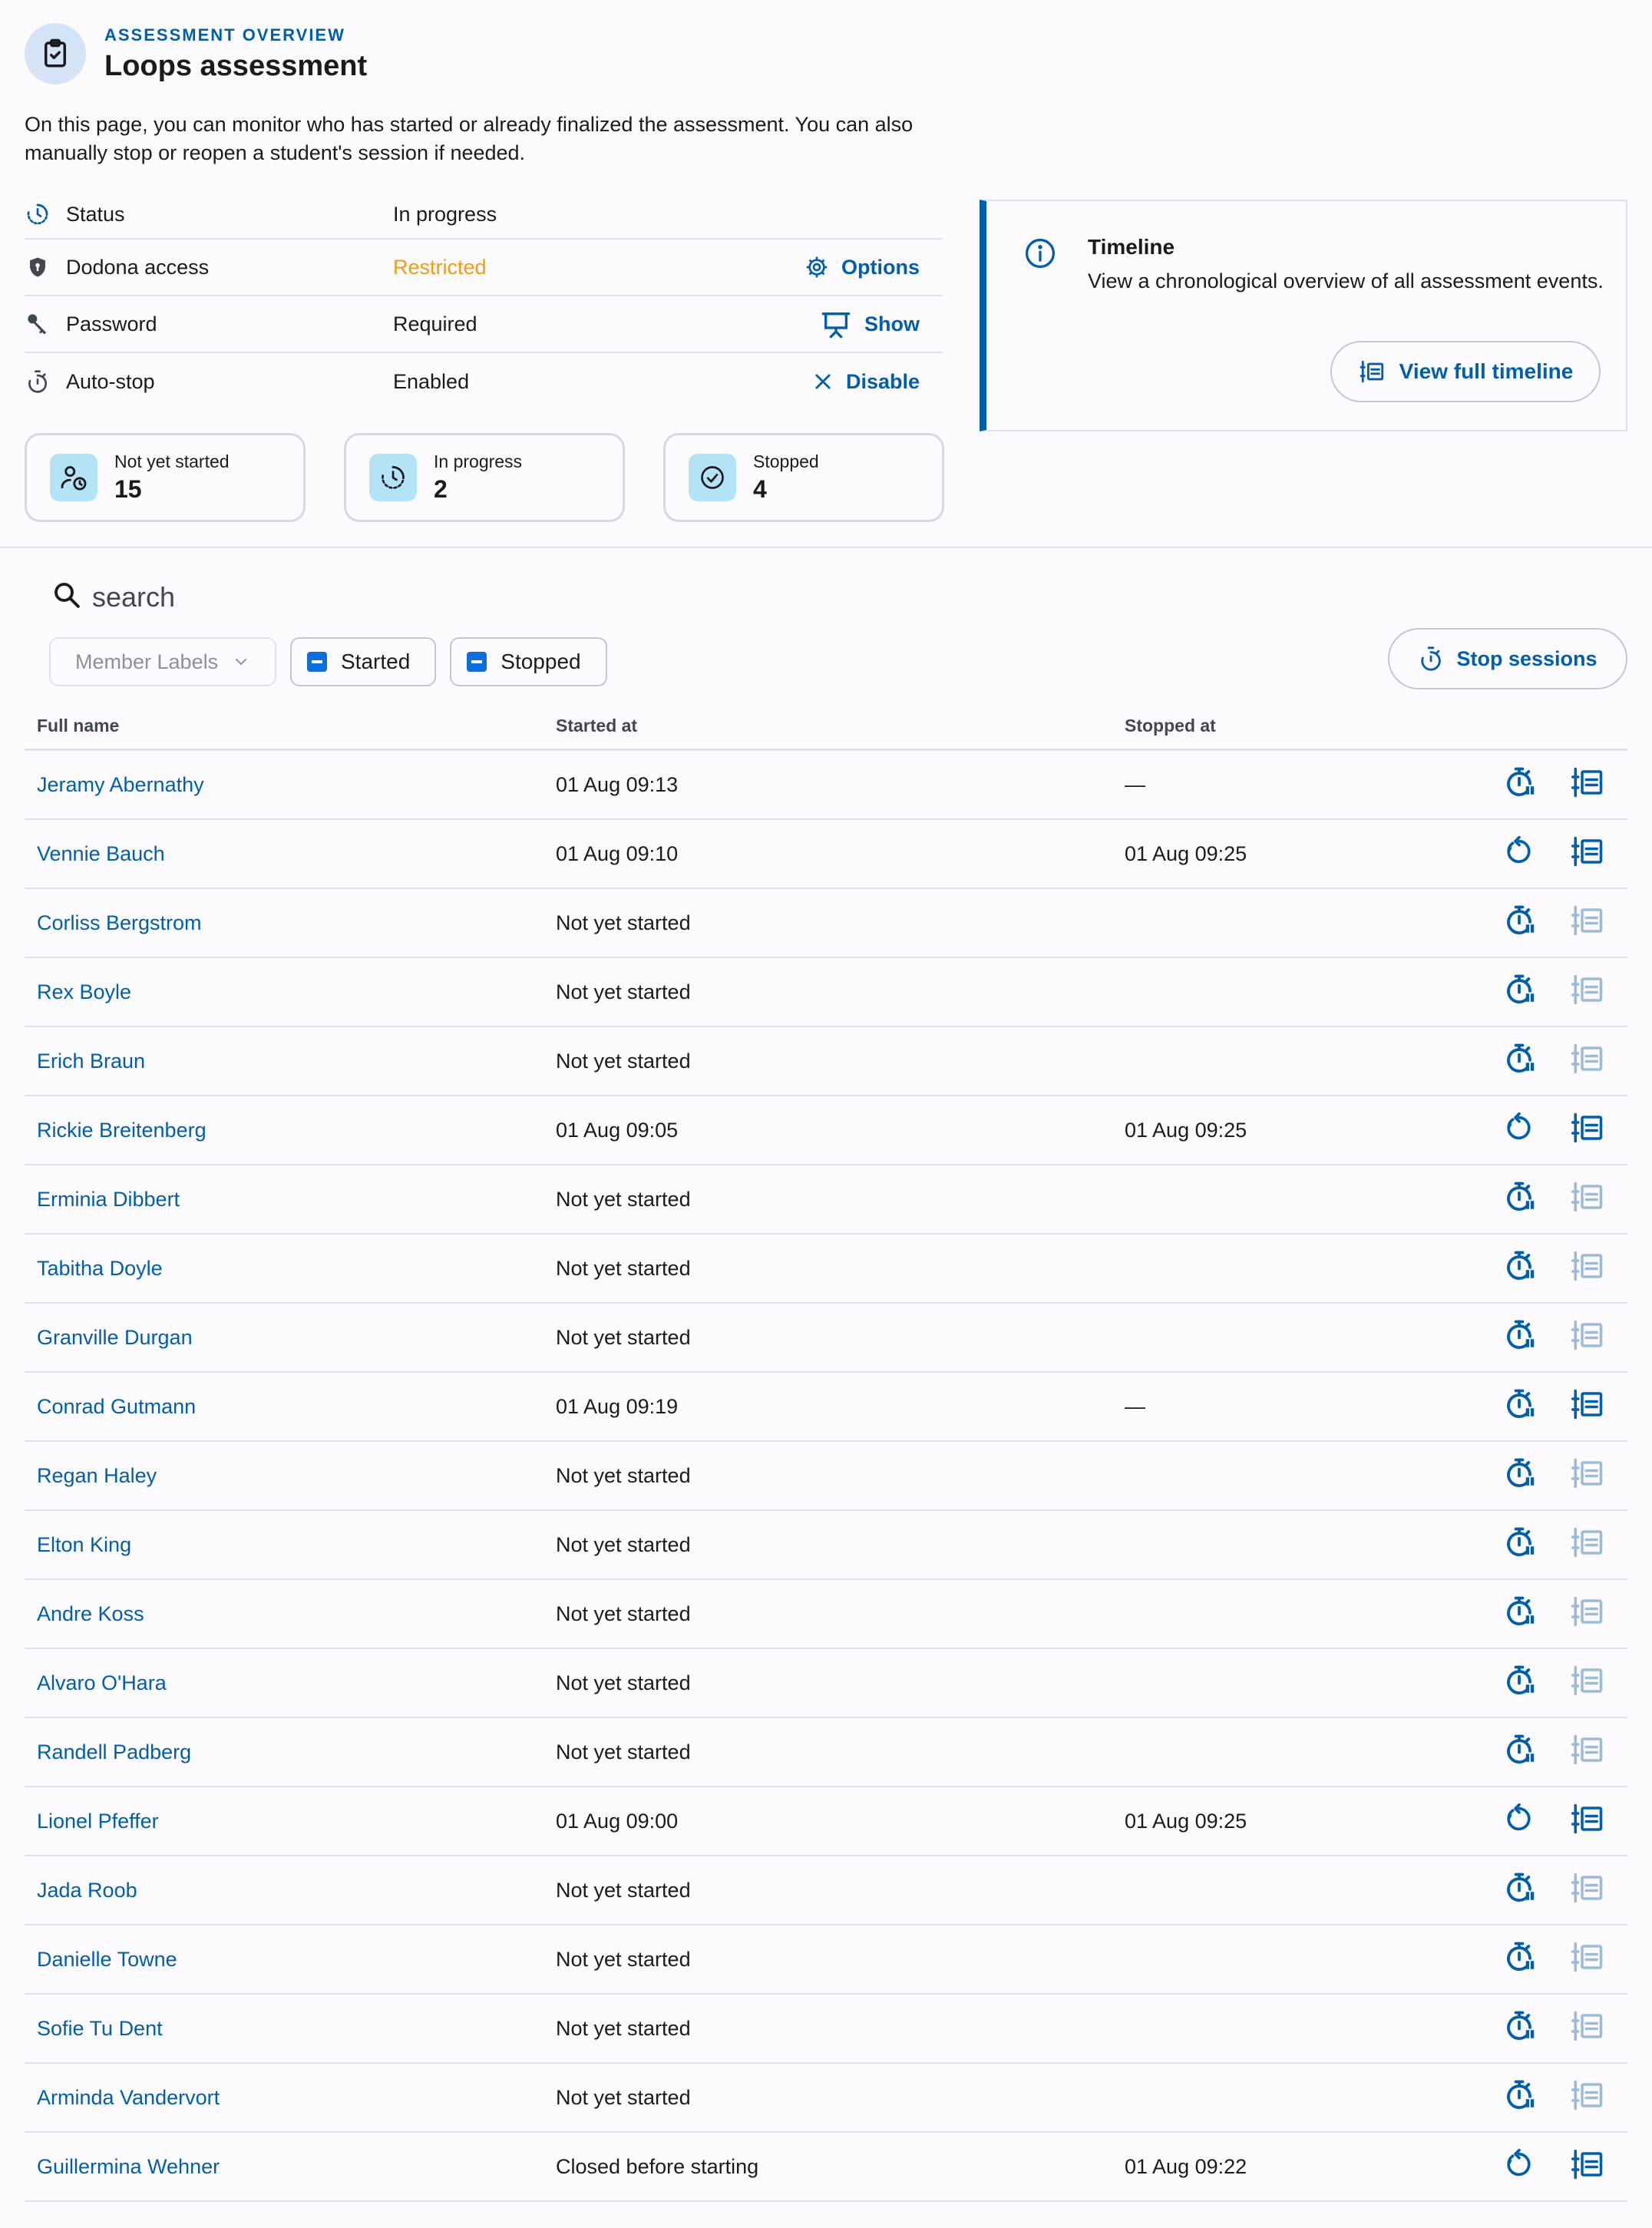  I want to click on table-row: Randell Padberg Not yet started, so click(826, 1752).